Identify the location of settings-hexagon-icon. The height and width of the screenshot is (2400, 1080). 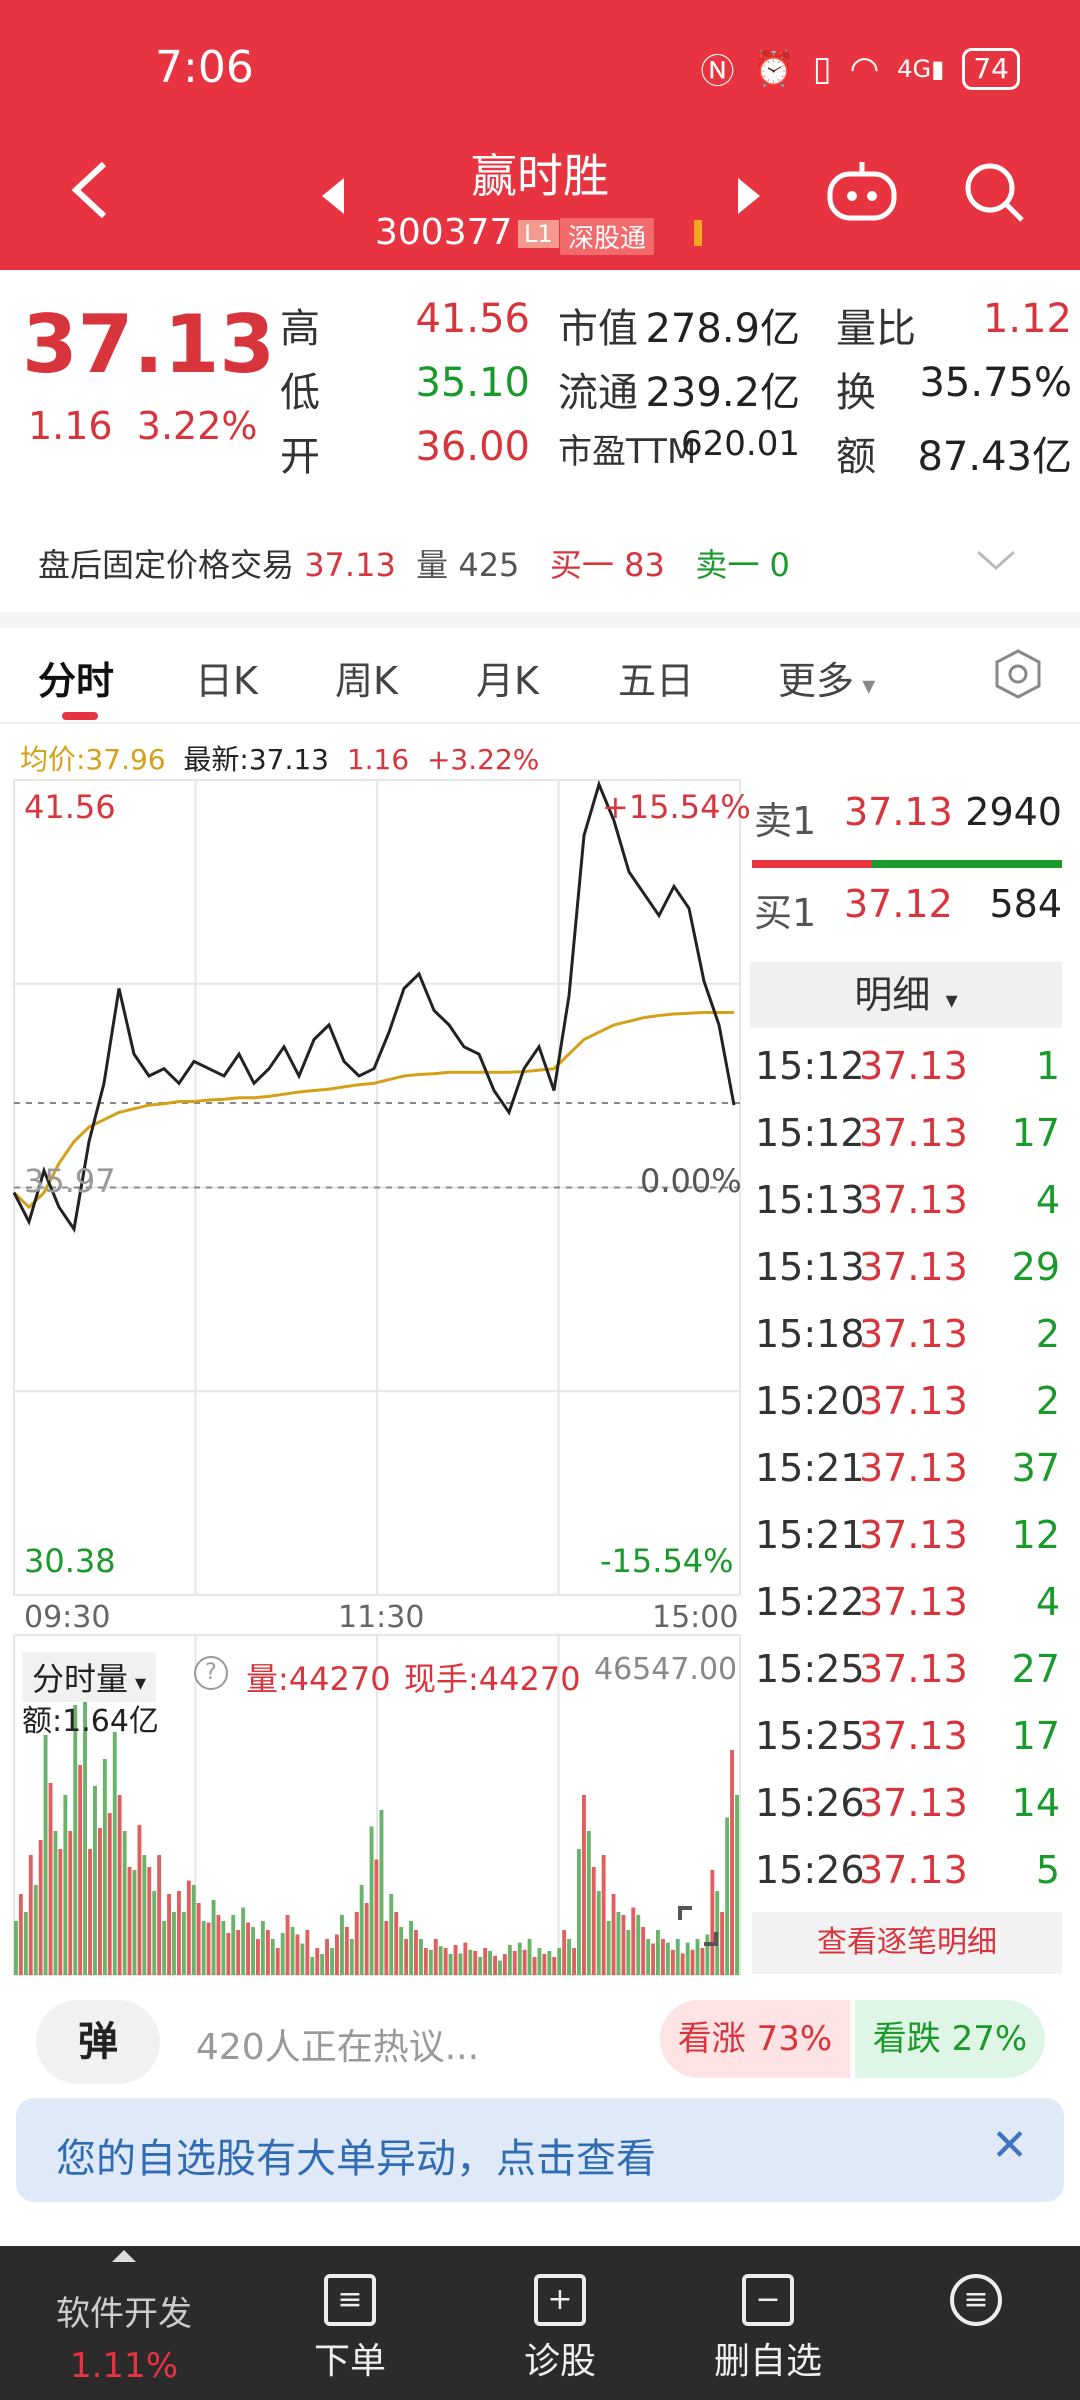
(1018, 674).